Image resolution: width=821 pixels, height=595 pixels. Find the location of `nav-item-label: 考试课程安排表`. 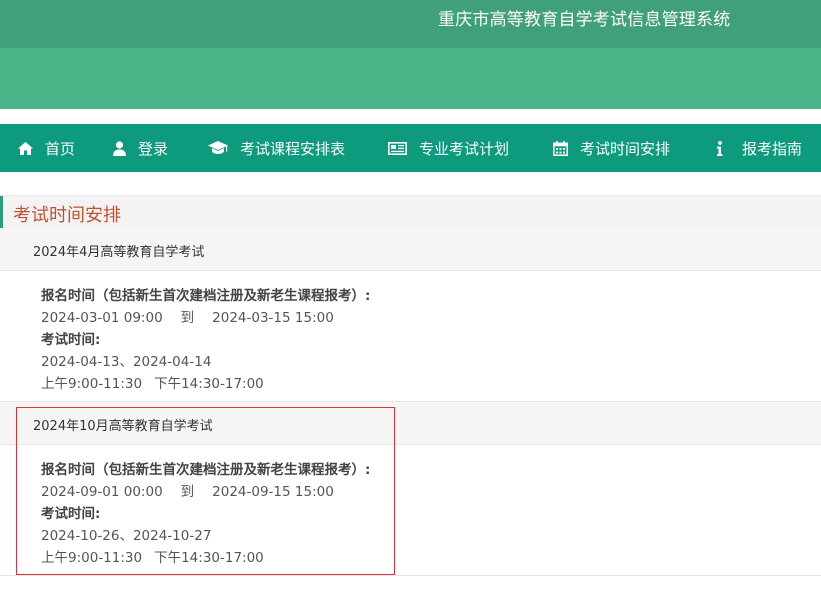

nav-item-label: 考试课程安排表 is located at coordinates (293, 148).